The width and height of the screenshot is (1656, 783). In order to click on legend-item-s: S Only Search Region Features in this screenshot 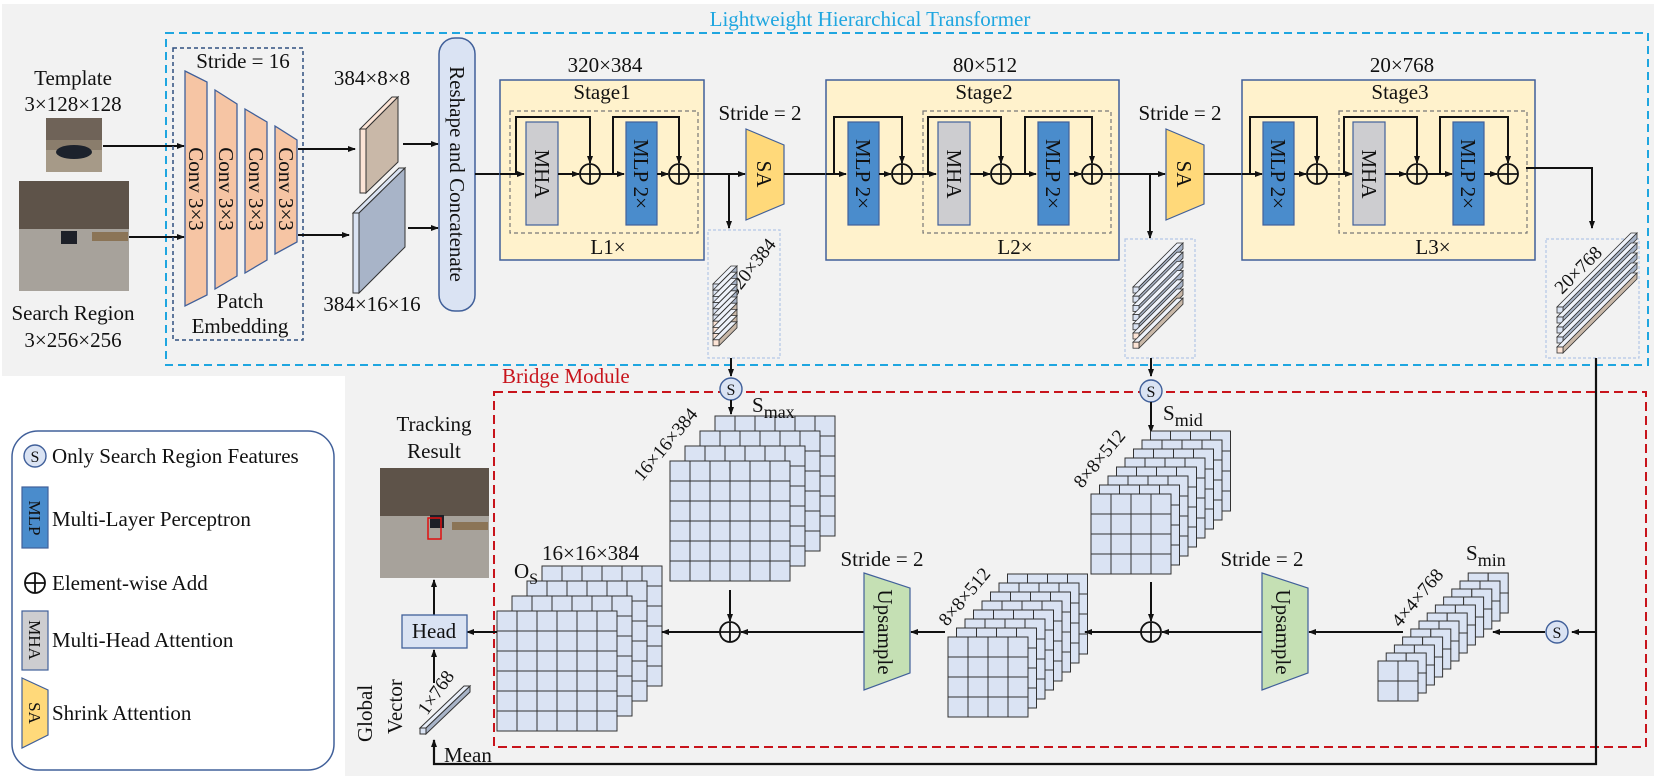, I will do `click(161, 456)`.